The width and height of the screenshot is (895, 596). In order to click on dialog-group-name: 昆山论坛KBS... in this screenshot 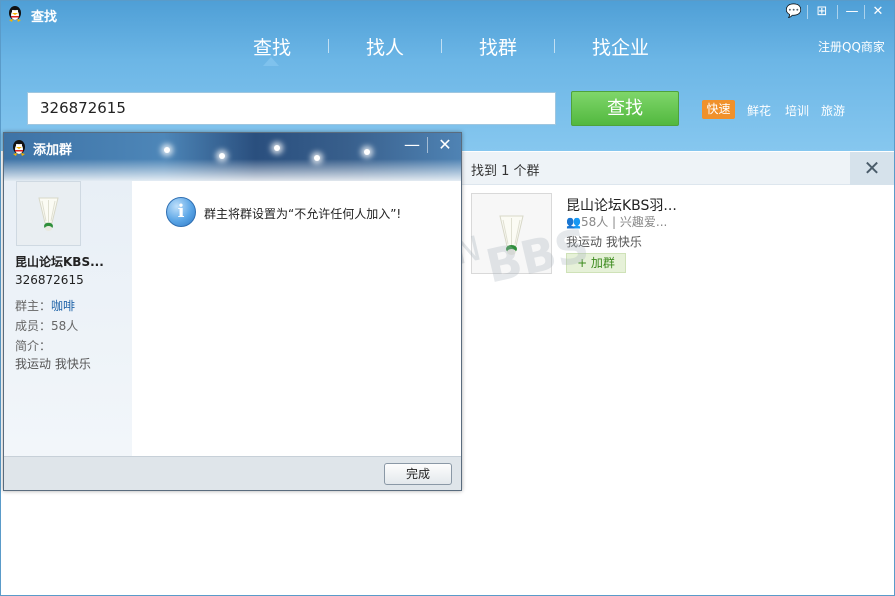, I will do `click(59, 262)`.